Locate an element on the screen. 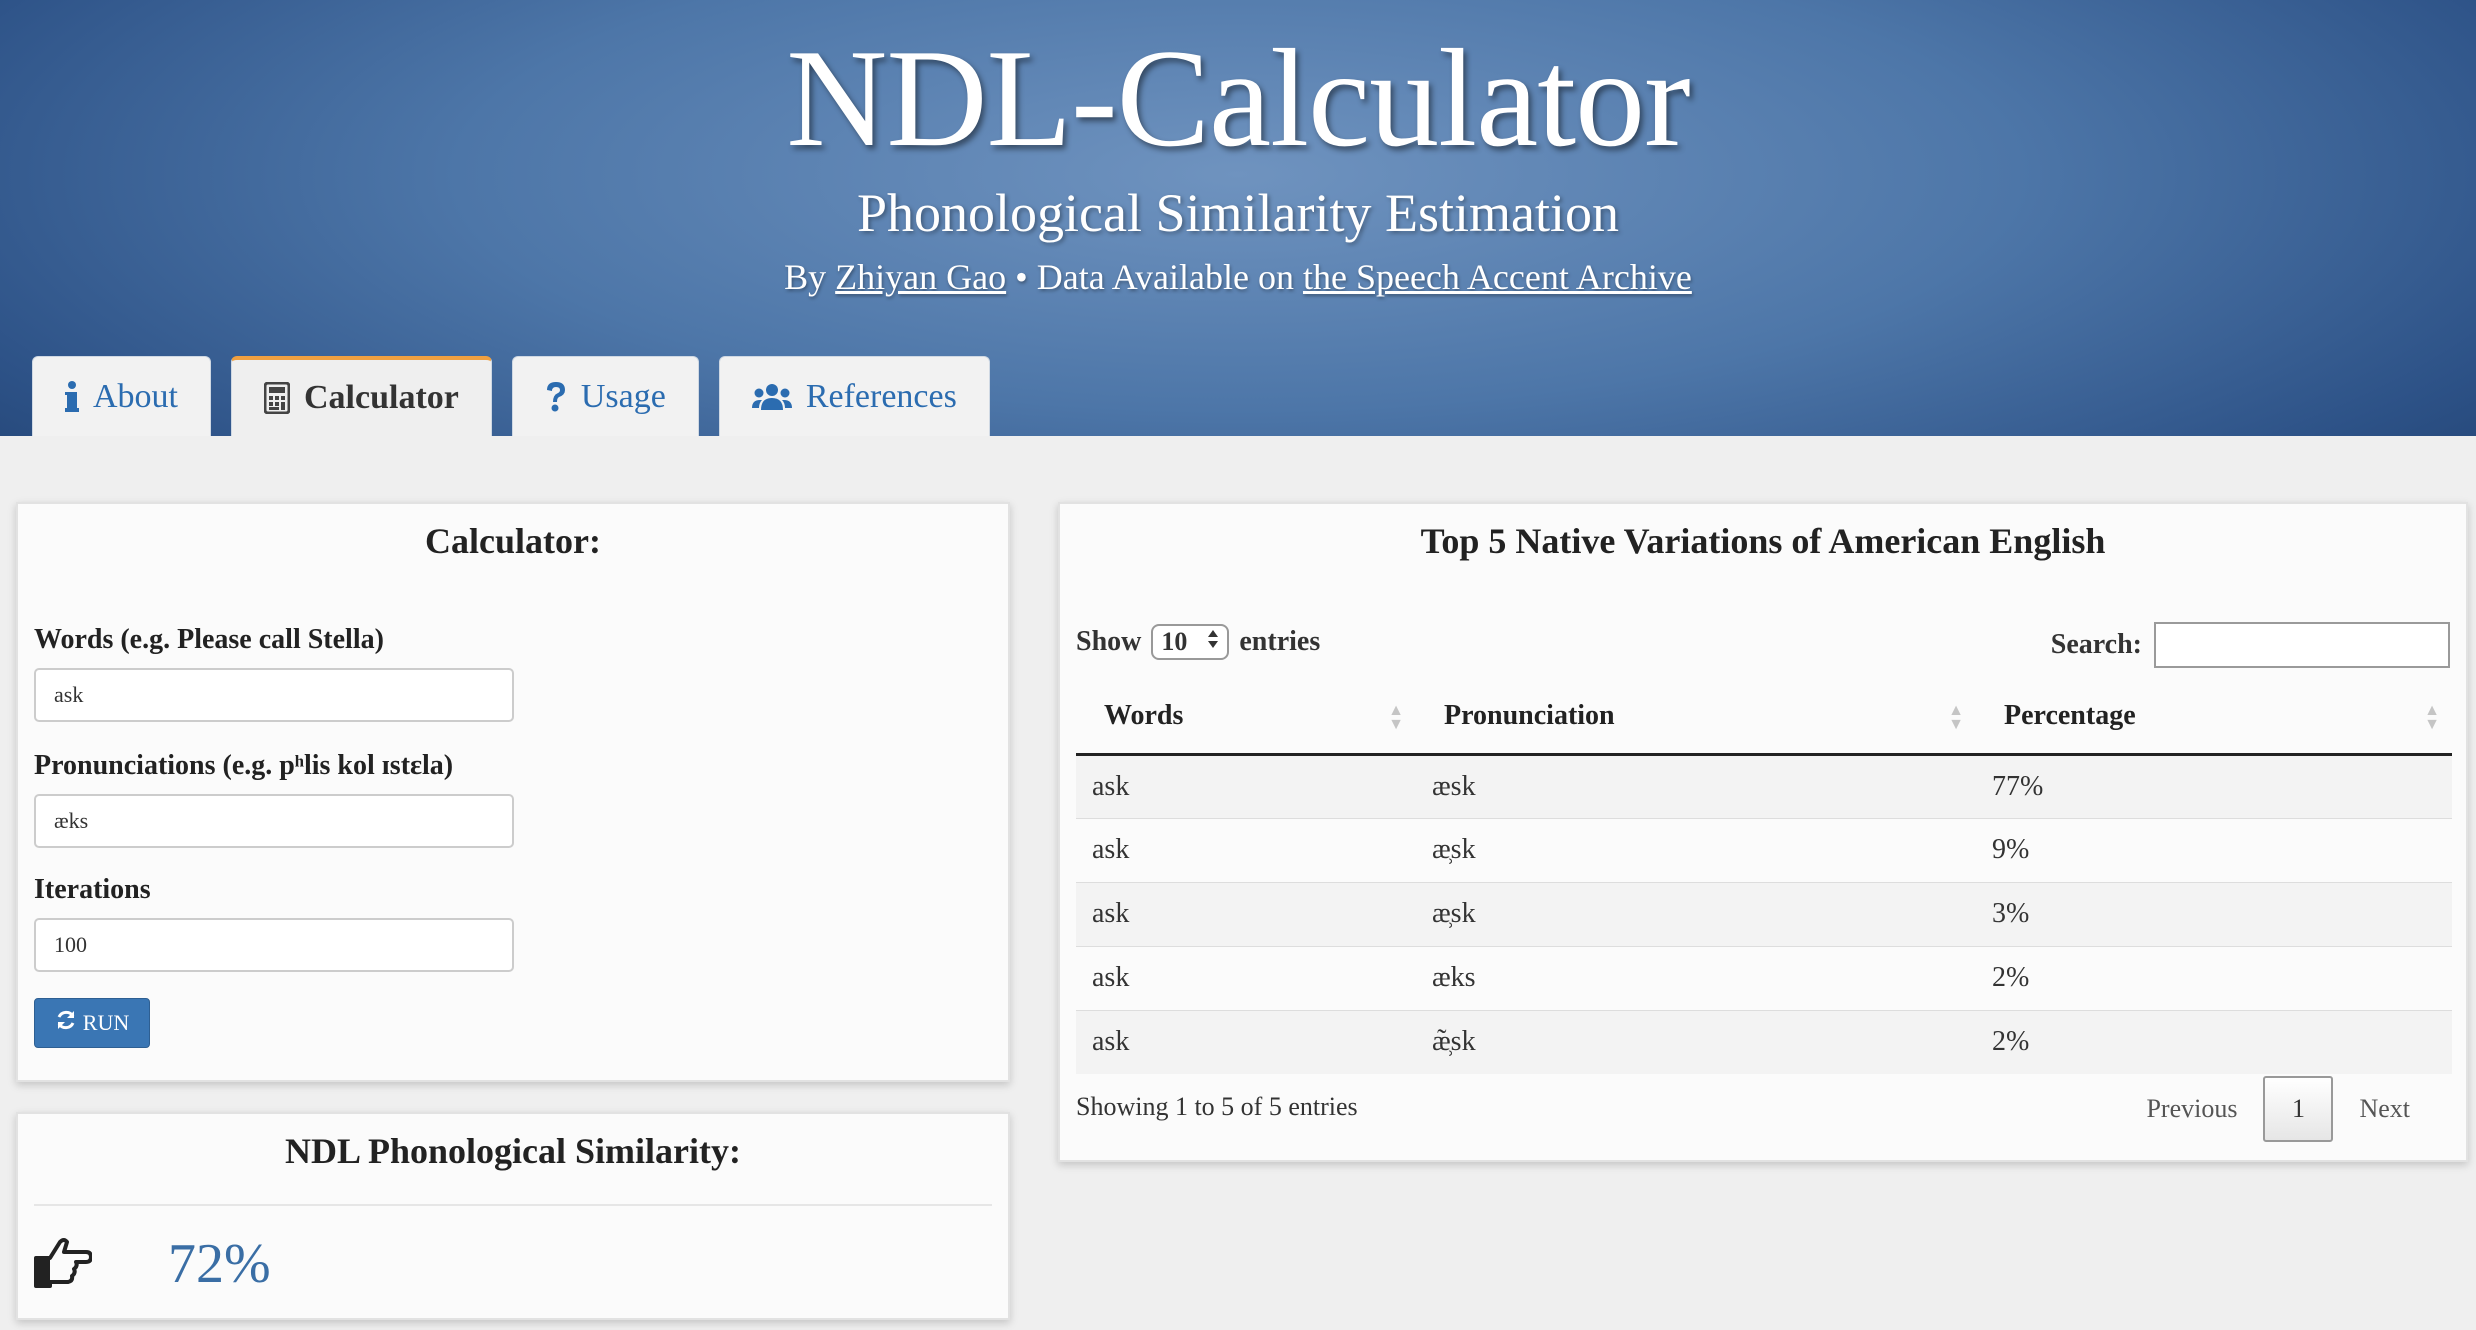 This screenshot has width=2476, height=1330. tab-references-label: References is located at coordinates (881, 396).